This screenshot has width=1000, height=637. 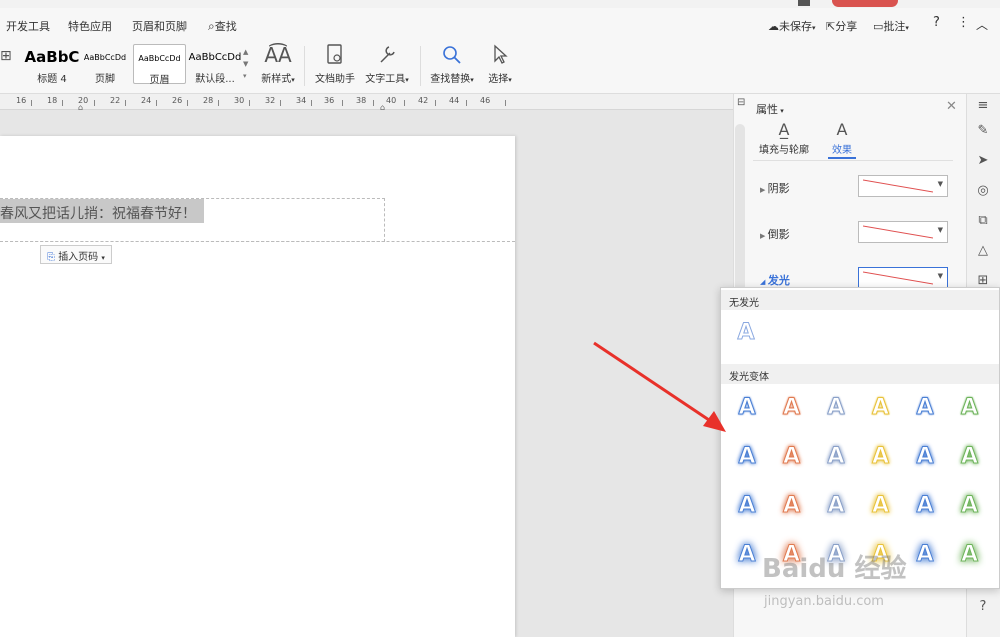 What do you see at coordinates (245, 64) in the screenshot?
I see `style-scroll-icon: ▲ ▼ ▾` at bounding box center [245, 64].